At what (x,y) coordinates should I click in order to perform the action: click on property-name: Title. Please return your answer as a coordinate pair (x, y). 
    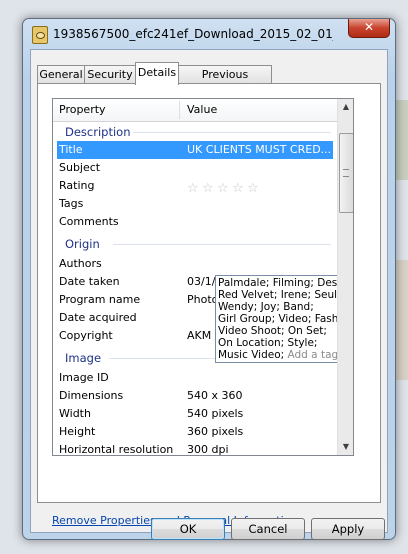
    Looking at the image, I should click on (71, 149).